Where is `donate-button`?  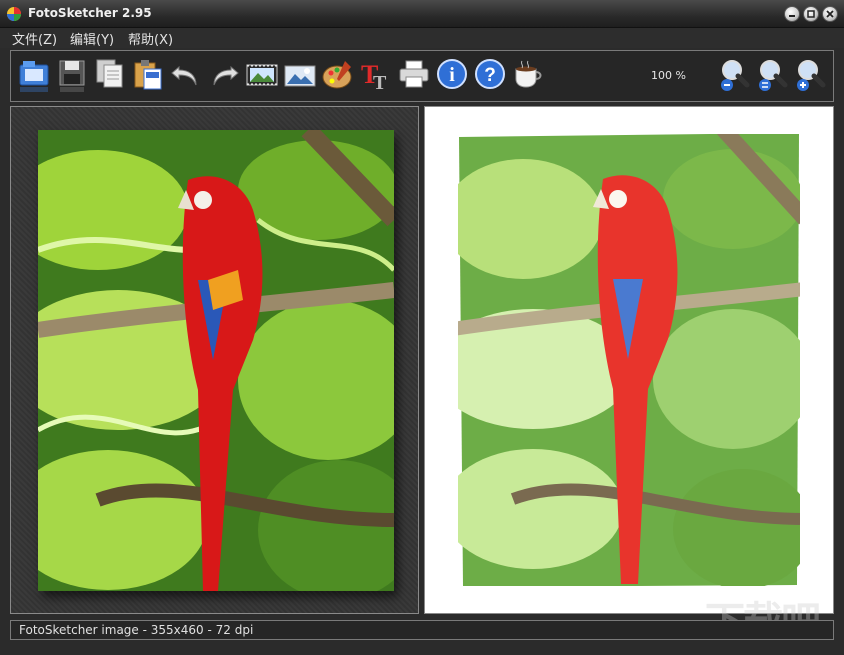
donate-button is located at coordinates (528, 76).